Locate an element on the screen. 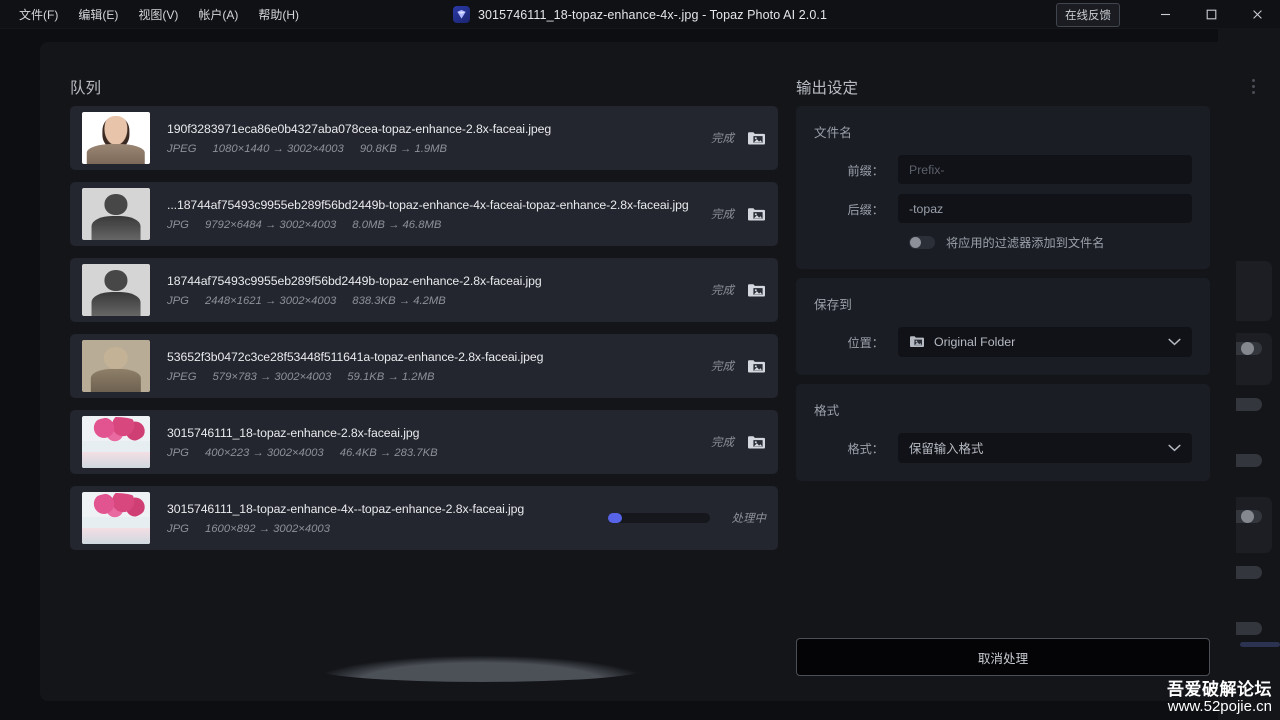 Image resolution: width=1280 pixels, height=720 pixels. filename-card-heading: 文件名 is located at coordinates (833, 133).